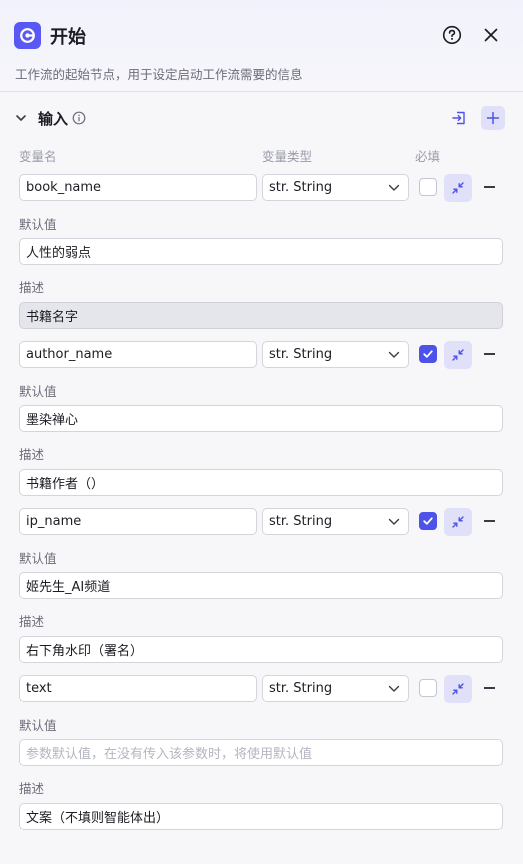 Image resolution: width=523 pixels, height=864 pixels. What do you see at coordinates (261, 418) in the screenshot?
I see `default-value-input: 墨染禅心` at bounding box center [261, 418].